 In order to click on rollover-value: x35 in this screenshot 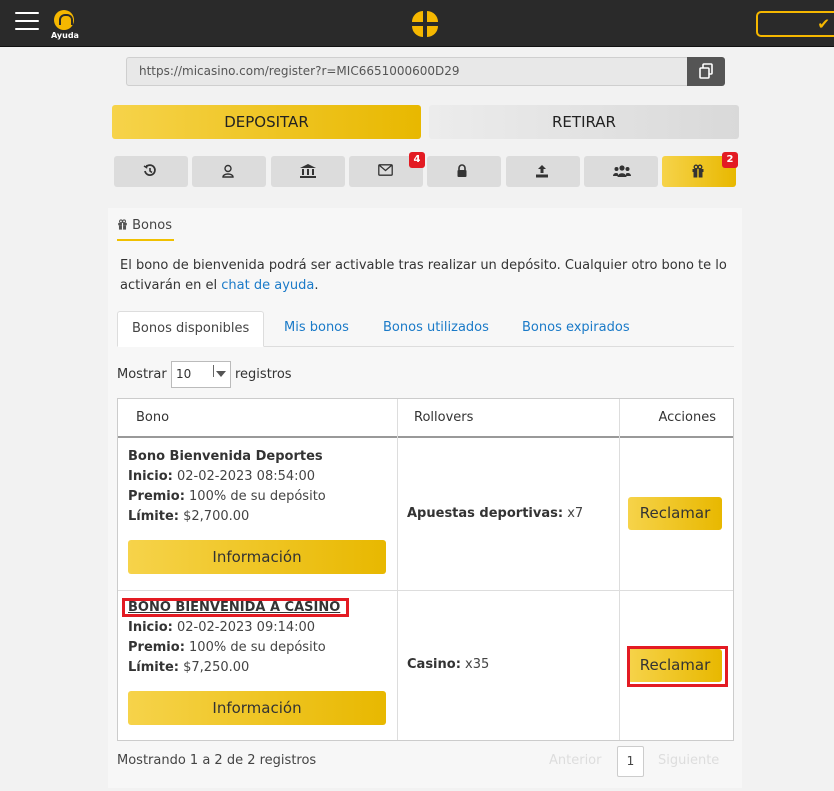, I will do `click(477, 664)`.